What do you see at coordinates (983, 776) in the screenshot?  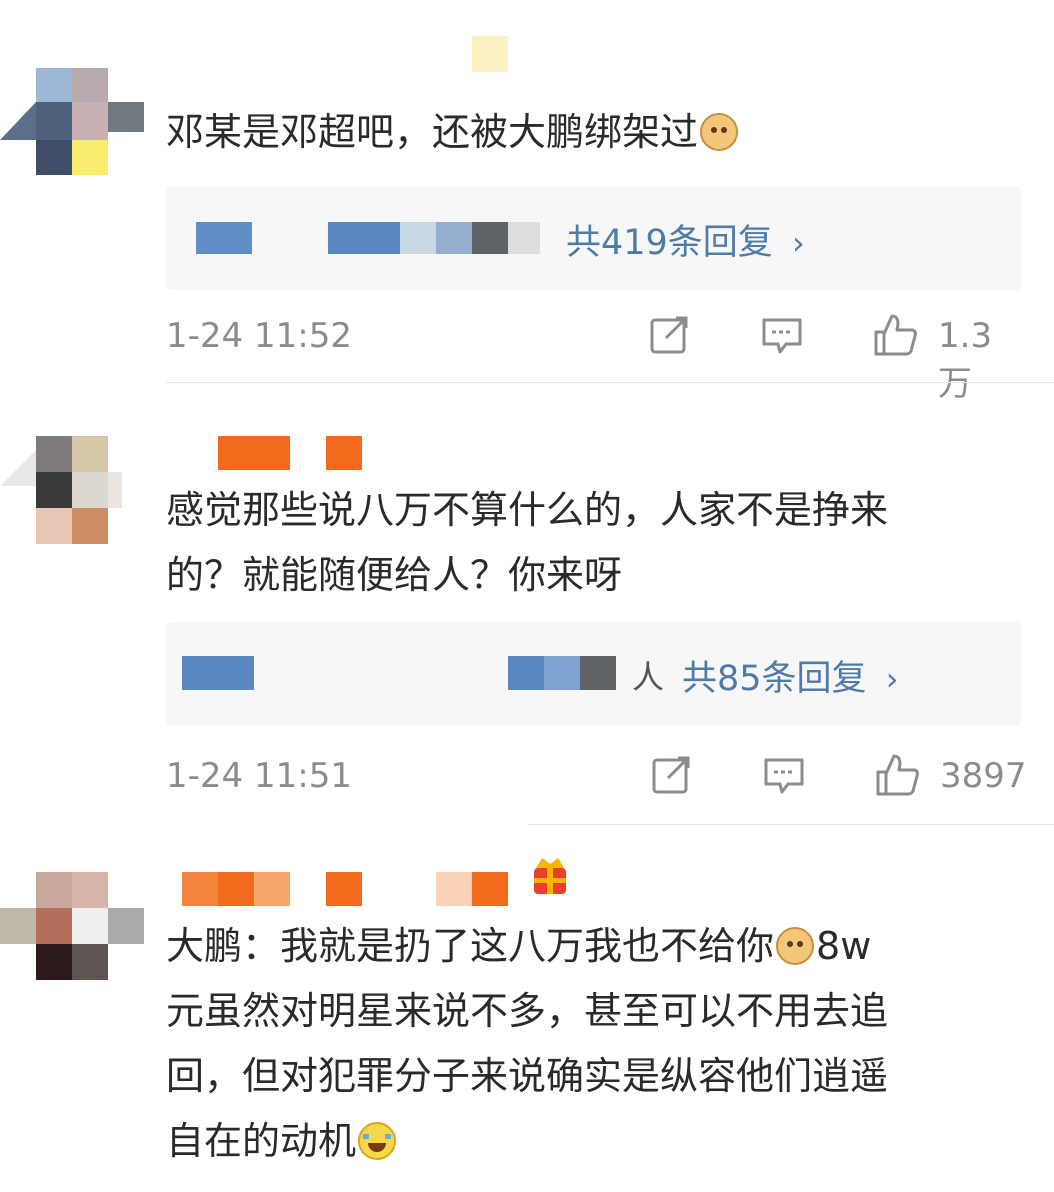 I see `like-count: 3897` at bounding box center [983, 776].